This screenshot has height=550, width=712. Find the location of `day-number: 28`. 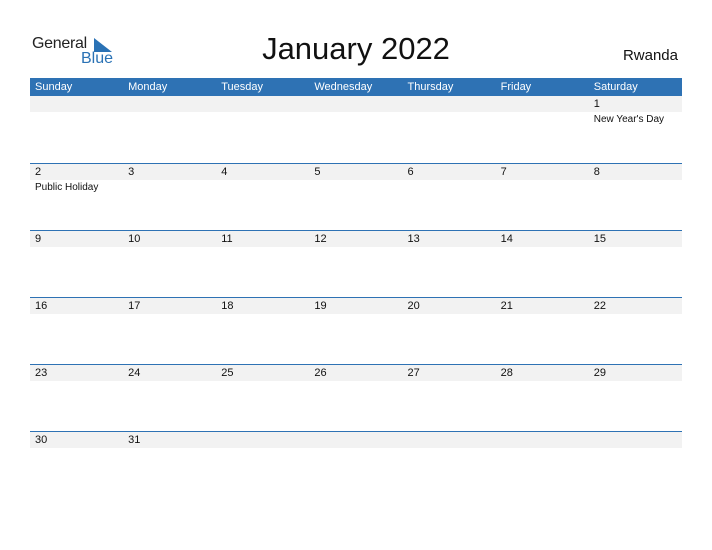

day-number: 28 is located at coordinates (506, 373).